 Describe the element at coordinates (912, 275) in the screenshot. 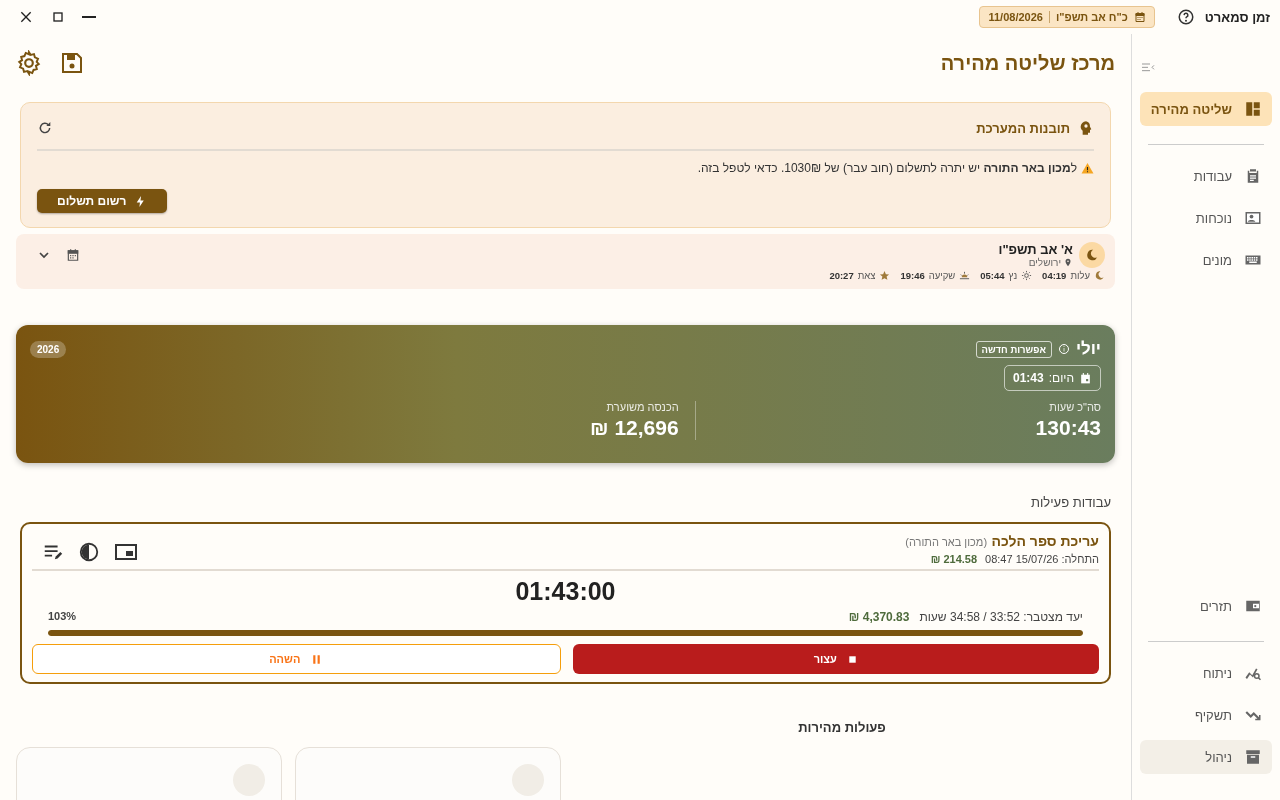

I see `zman-time: 19:46` at that location.